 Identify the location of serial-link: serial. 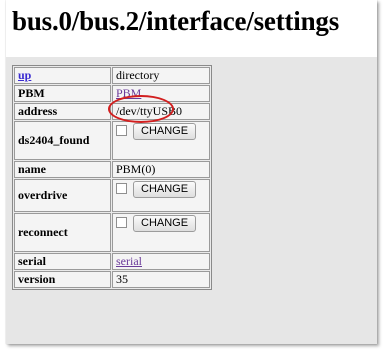
(129, 261).